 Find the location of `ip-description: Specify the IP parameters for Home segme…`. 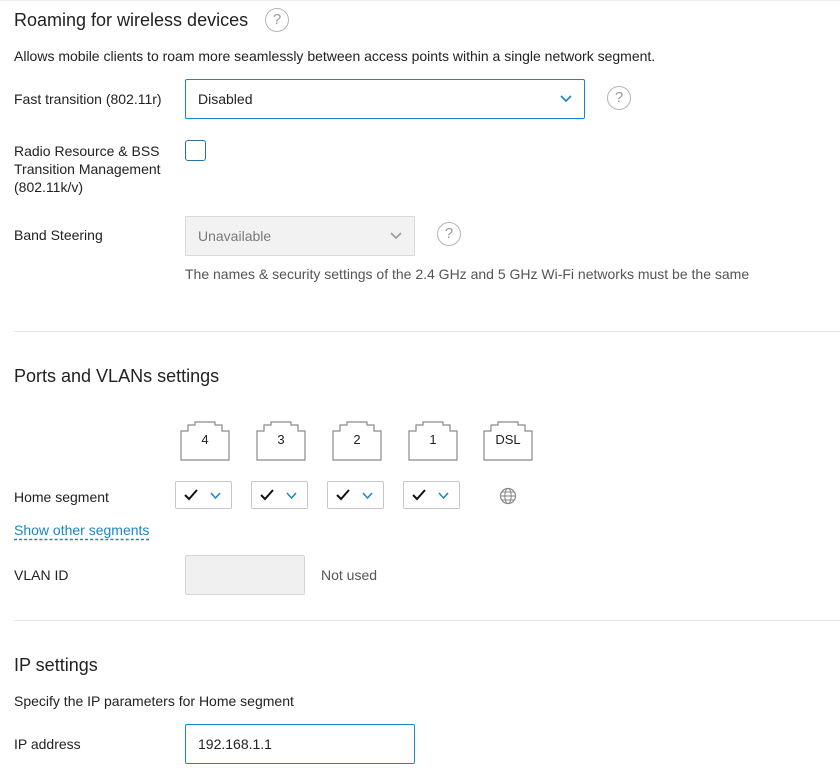

ip-description: Specify the IP parameters for Home segme… is located at coordinates (154, 701).